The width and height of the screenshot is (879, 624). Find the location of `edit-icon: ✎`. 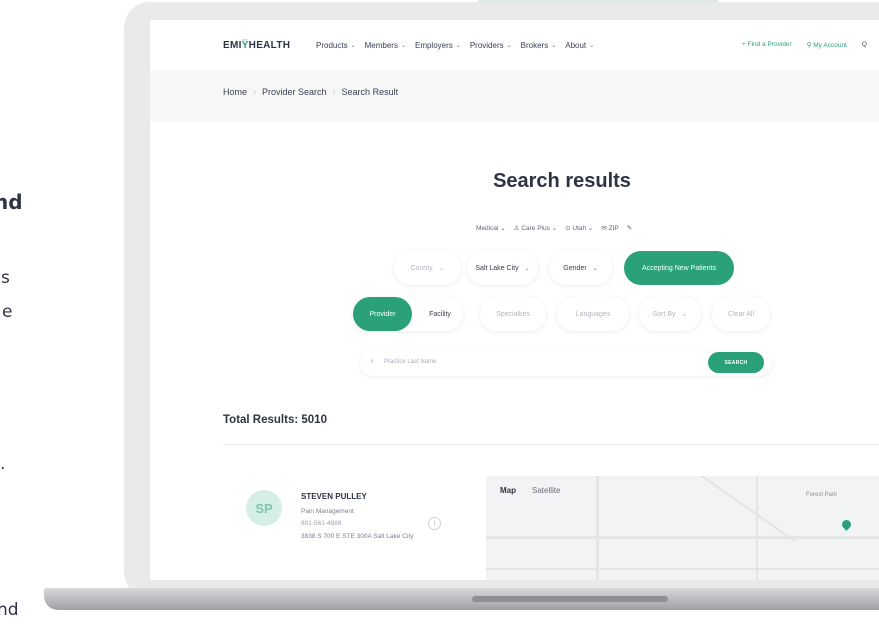

edit-icon: ✎ is located at coordinates (629, 228).